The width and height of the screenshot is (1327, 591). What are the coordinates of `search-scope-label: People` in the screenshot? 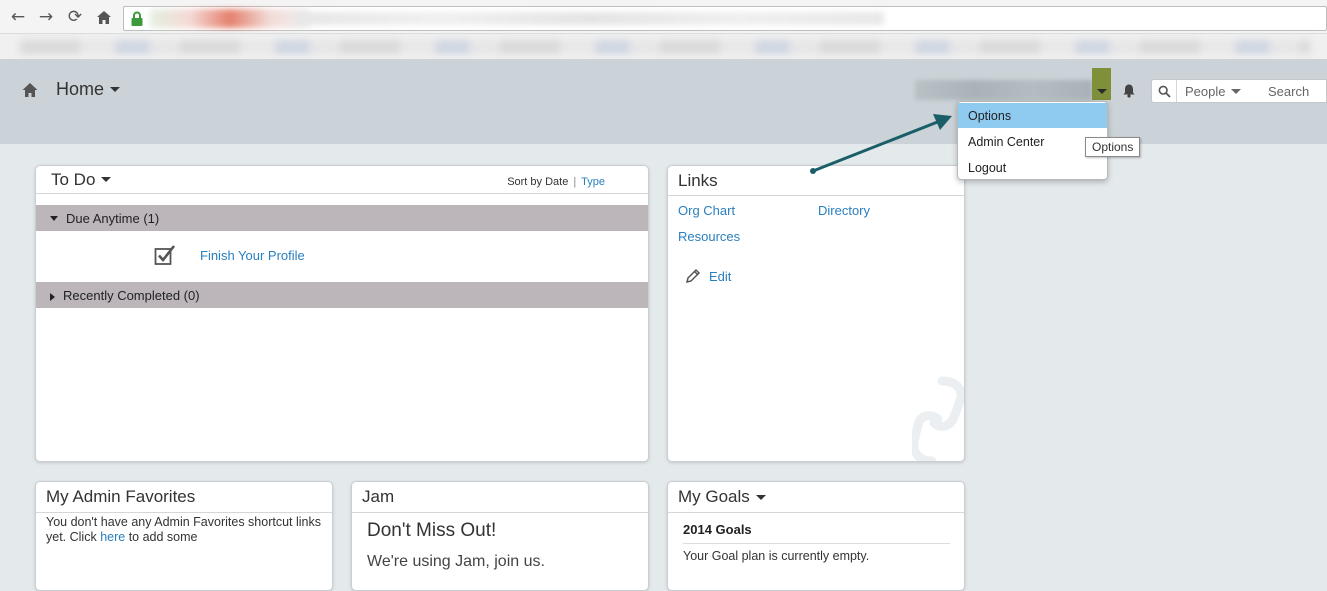 It's located at (1205, 91).